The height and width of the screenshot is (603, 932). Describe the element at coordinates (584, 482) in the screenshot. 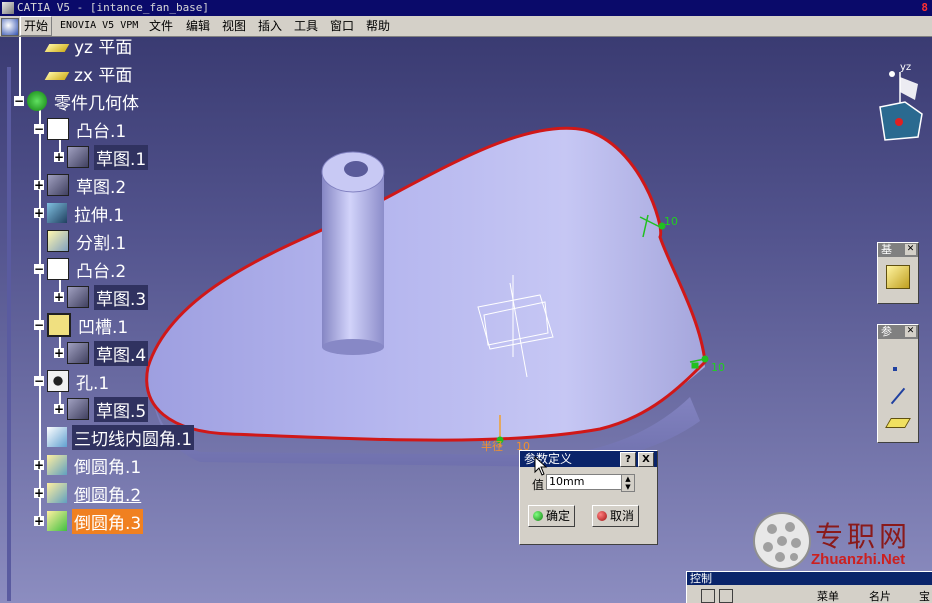

I see `value-input: 10mm` at that location.